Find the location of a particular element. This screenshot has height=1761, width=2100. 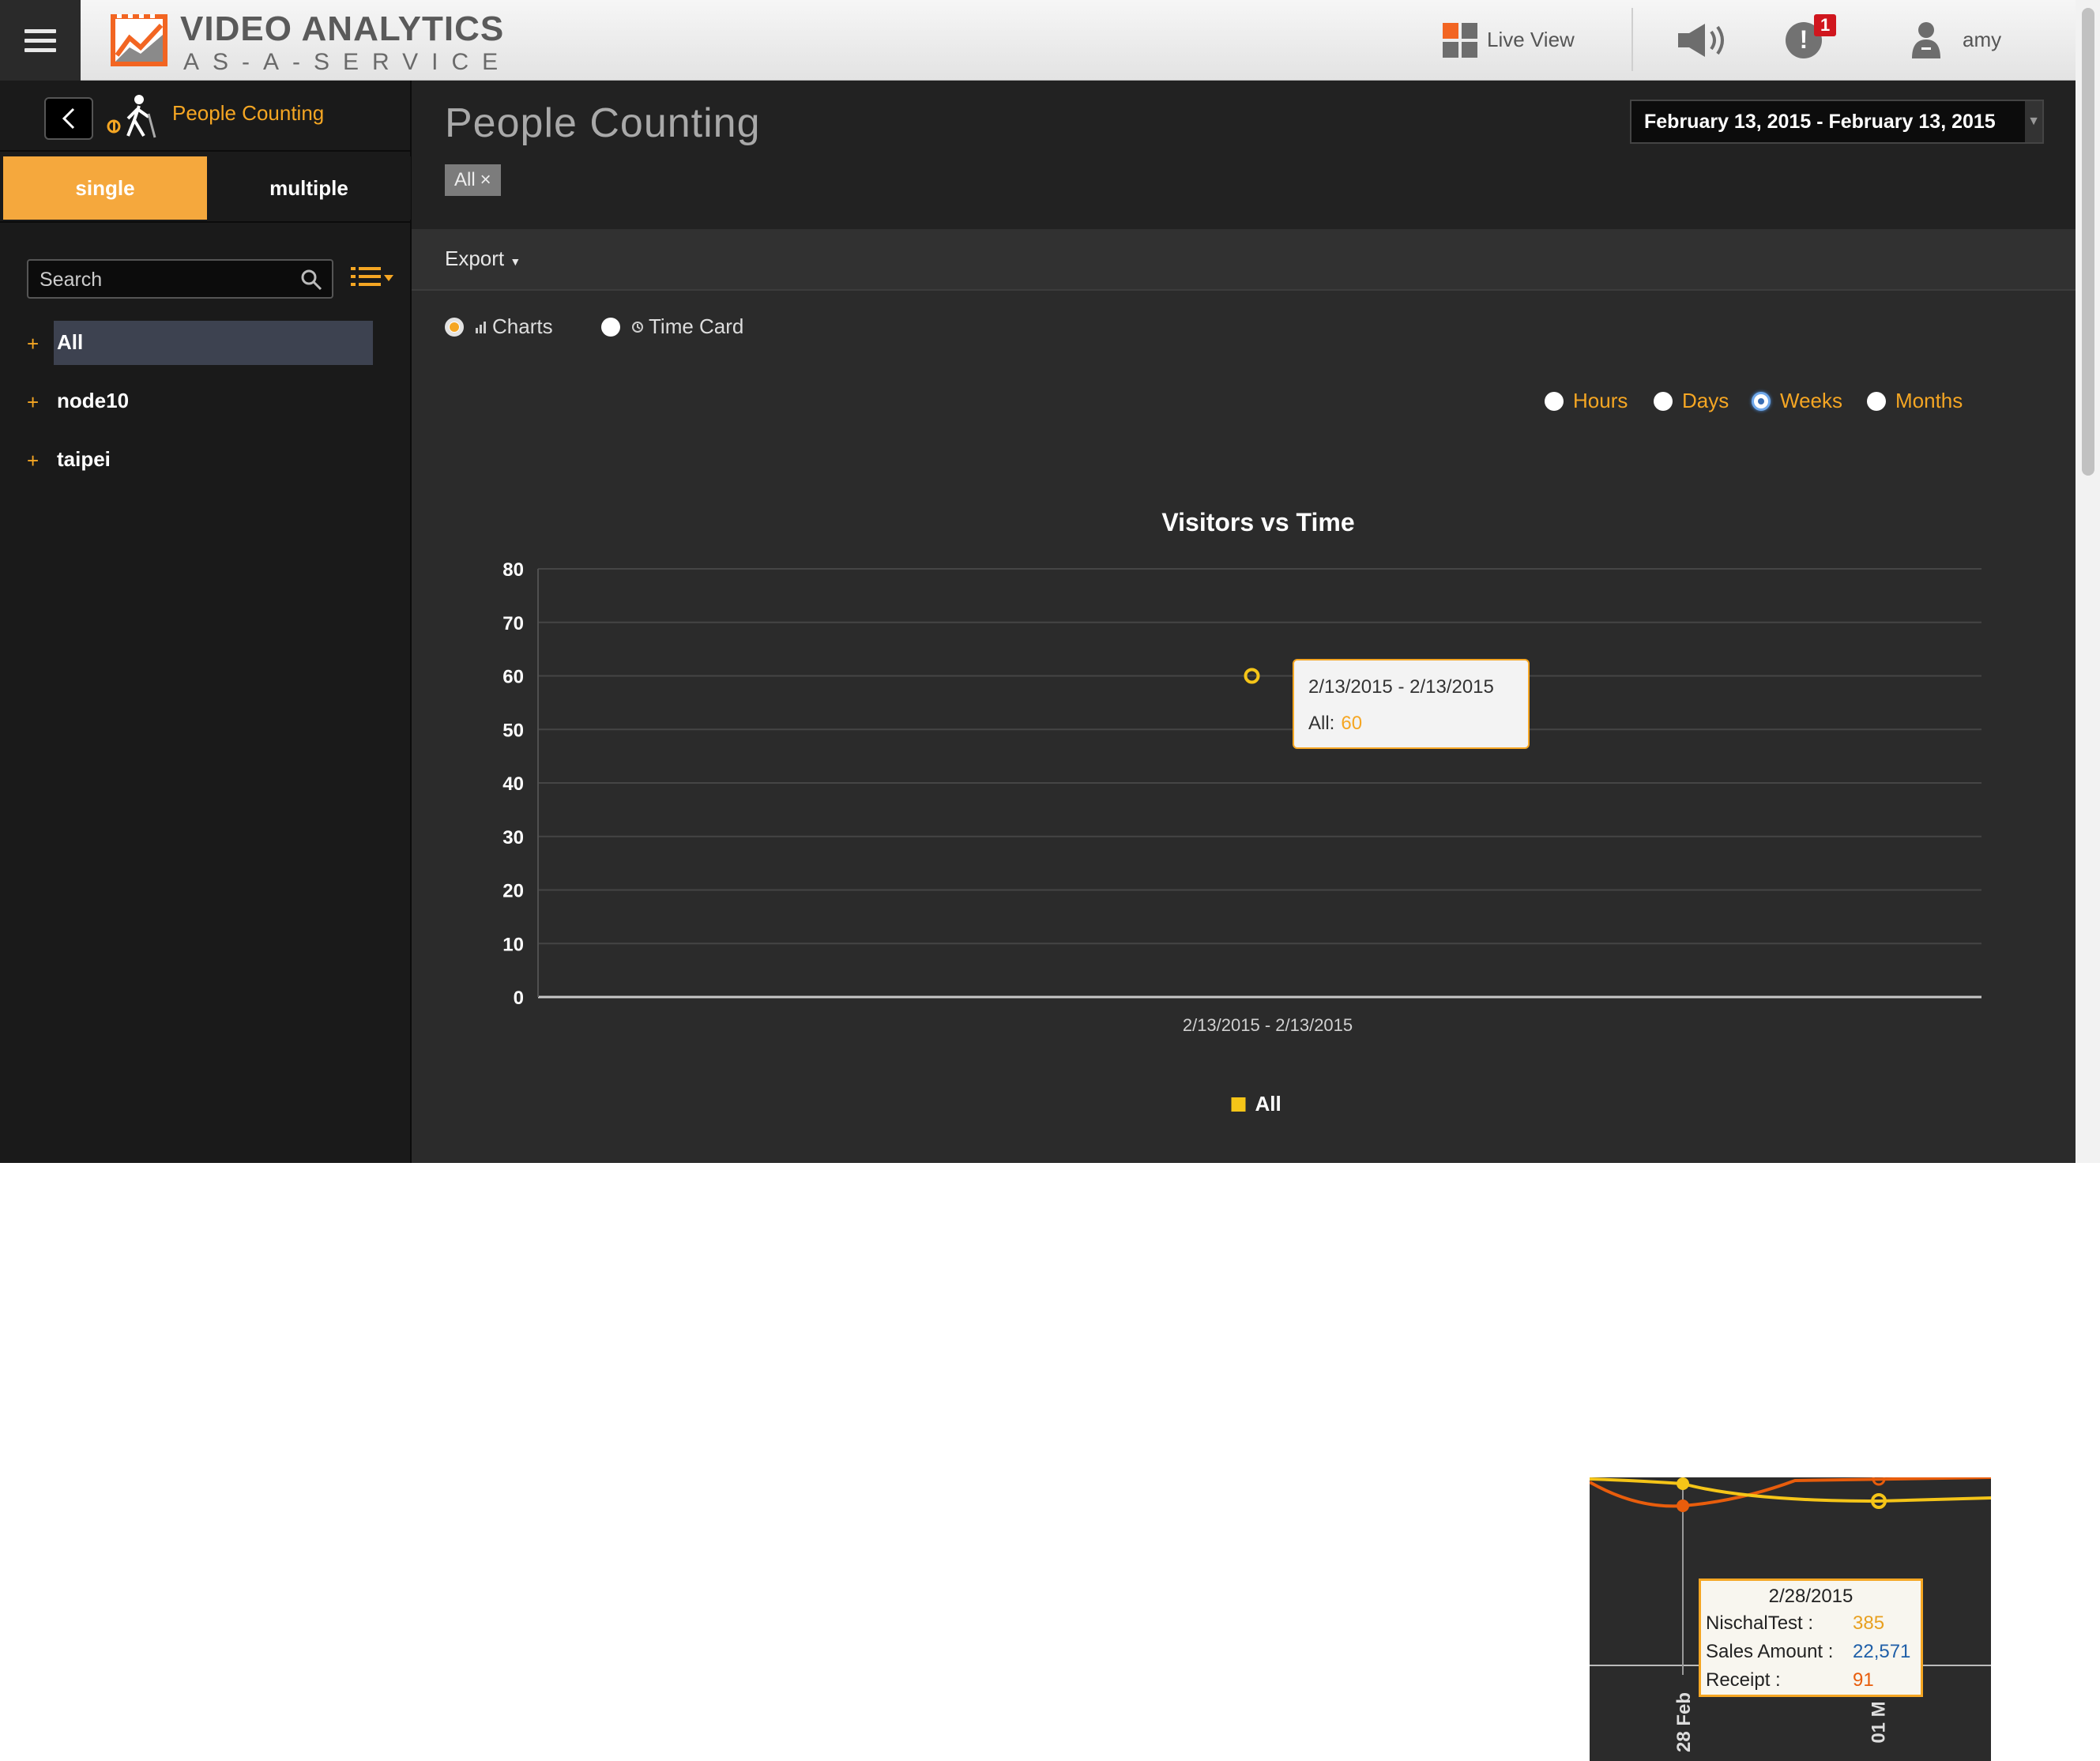

y-tick-label: 0 is located at coordinates (519, 999).